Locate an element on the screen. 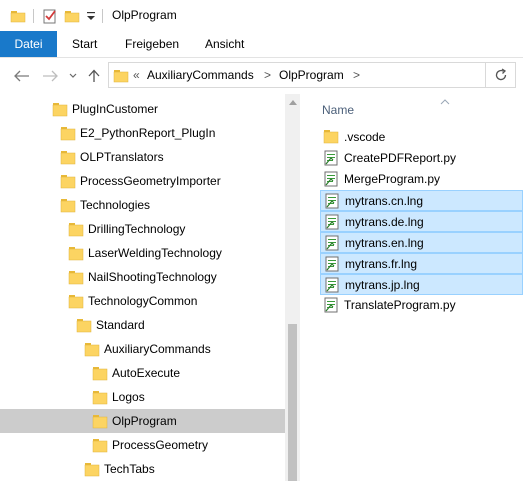 This screenshot has height=481, width=523. file-name: mytrans.jp.lng is located at coordinates (382, 285).